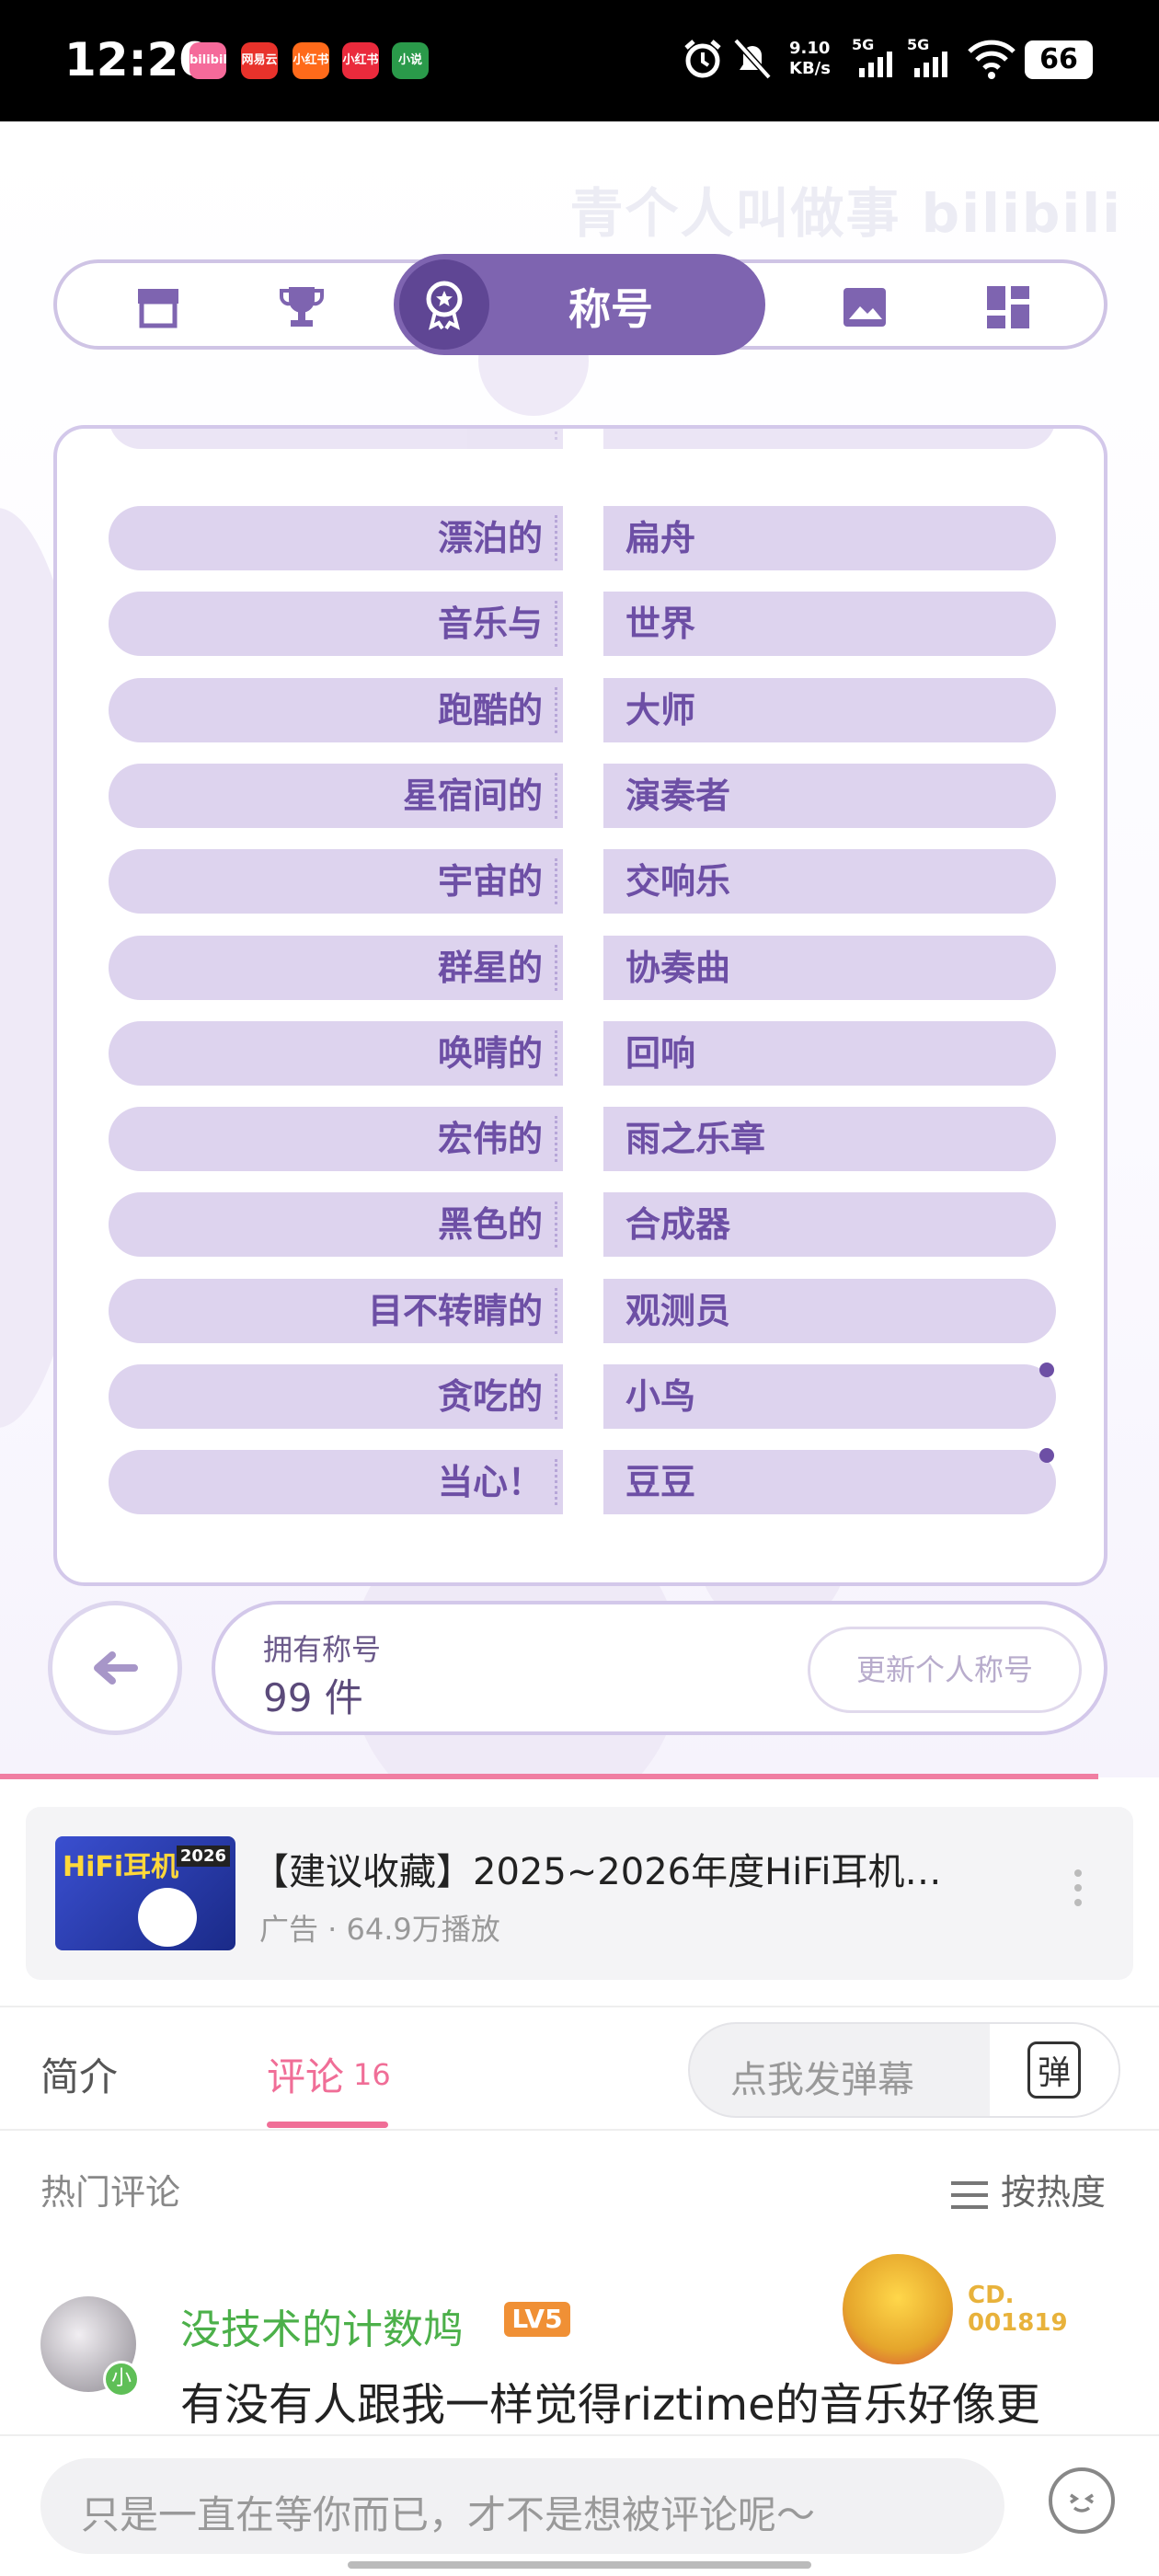  I want to click on xiaohongshu-app-icon-2: 小红书, so click(360, 60).